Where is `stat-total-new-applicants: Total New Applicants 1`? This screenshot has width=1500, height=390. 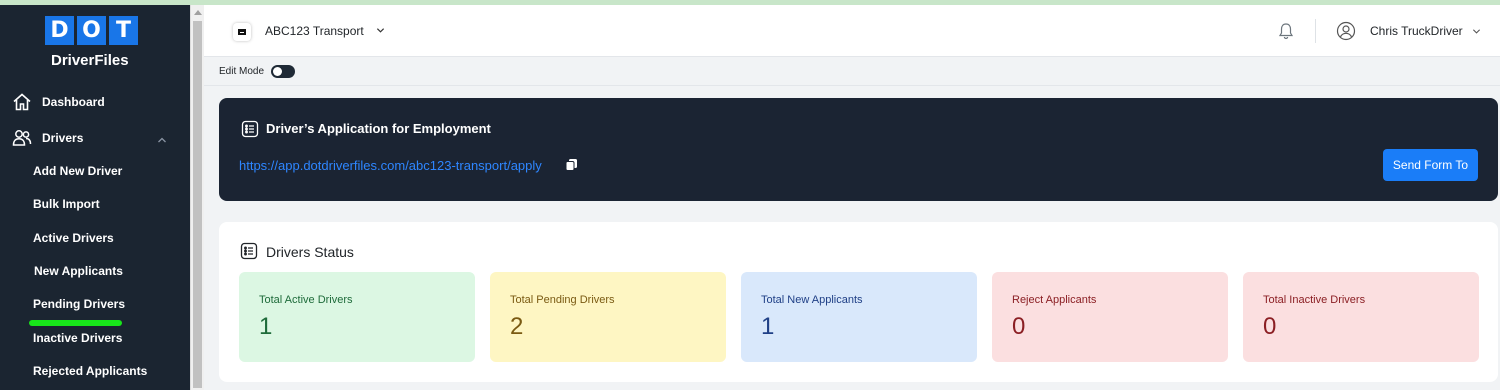 stat-total-new-applicants: Total New Applicants 1 is located at coordinates (859, 317).